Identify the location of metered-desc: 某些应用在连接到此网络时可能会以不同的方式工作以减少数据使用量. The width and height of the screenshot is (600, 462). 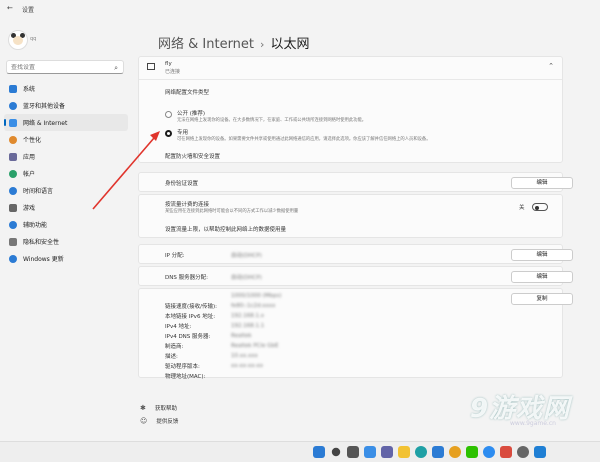
(232, 211).